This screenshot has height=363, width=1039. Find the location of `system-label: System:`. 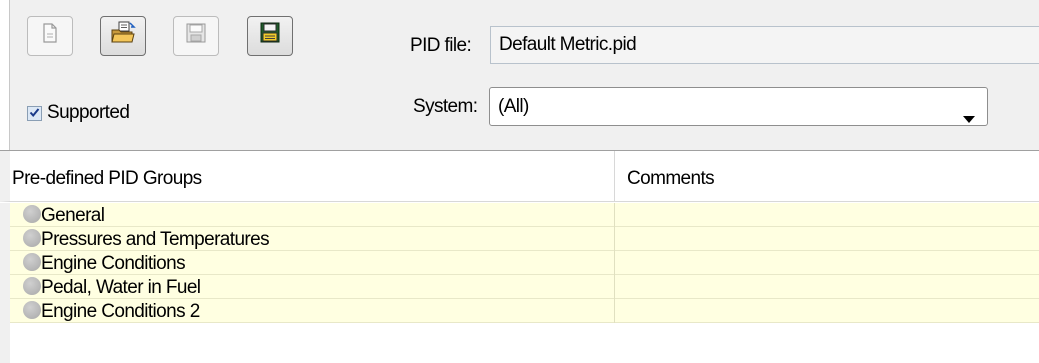

system-label: System: is located at coordinates (445, 106).